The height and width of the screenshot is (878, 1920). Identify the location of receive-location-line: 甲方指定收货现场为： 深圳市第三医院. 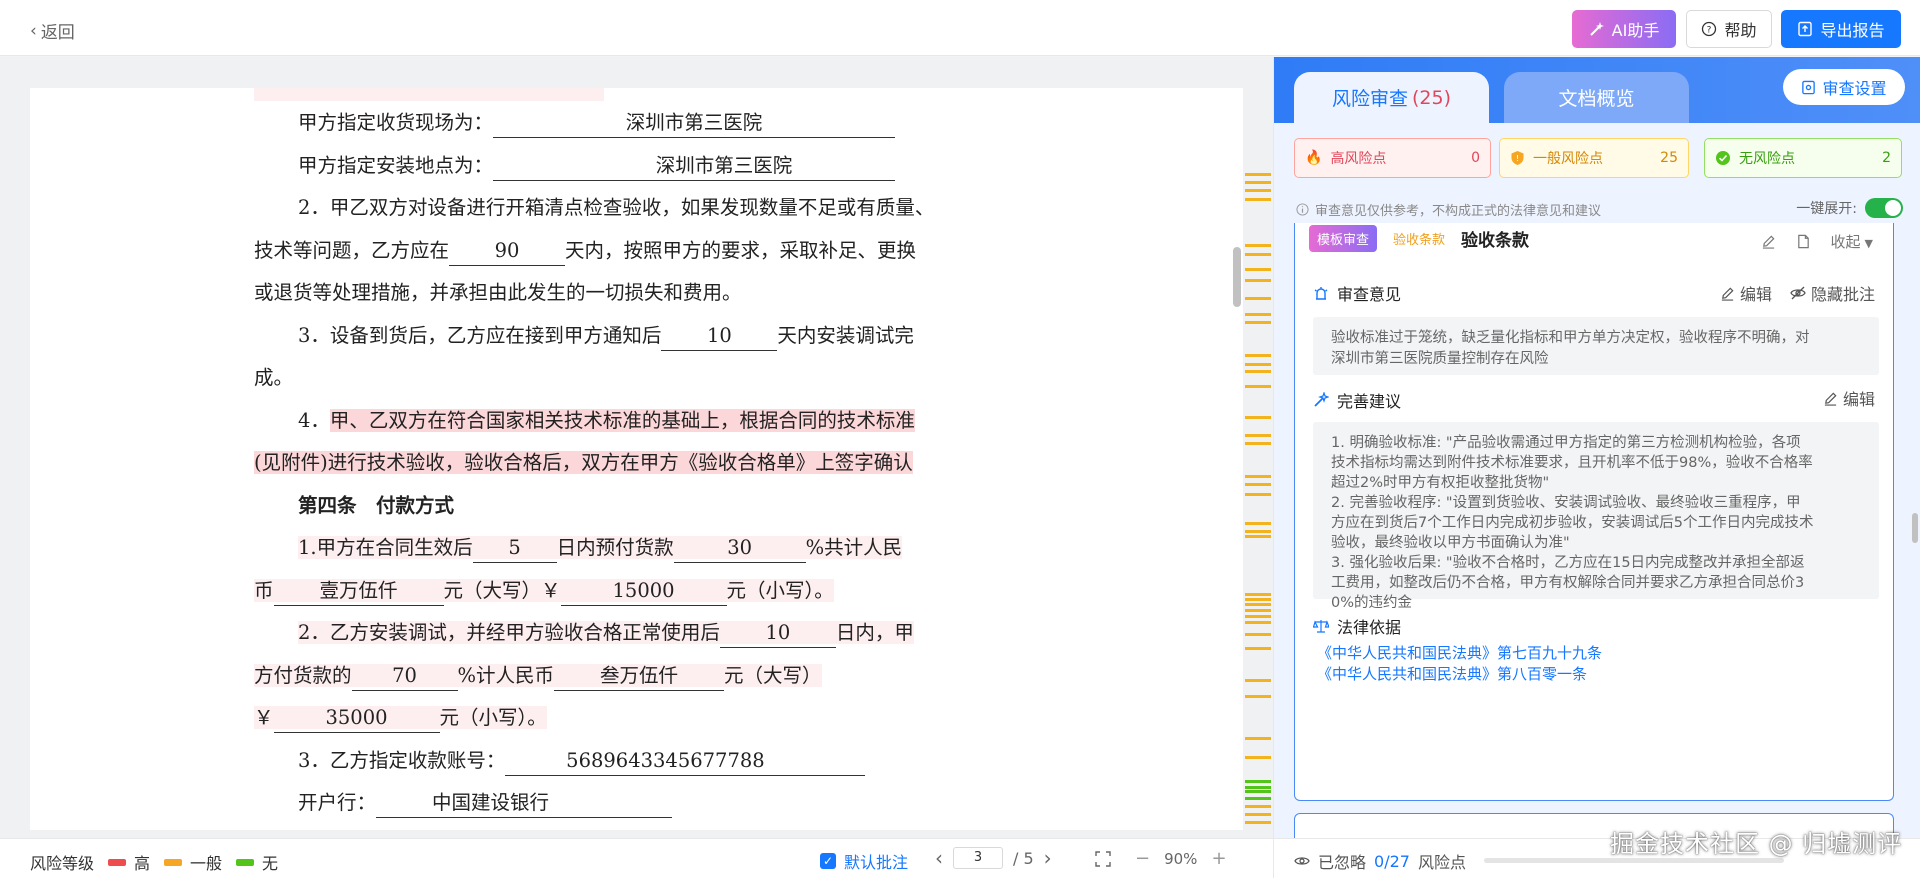
(644, 123).